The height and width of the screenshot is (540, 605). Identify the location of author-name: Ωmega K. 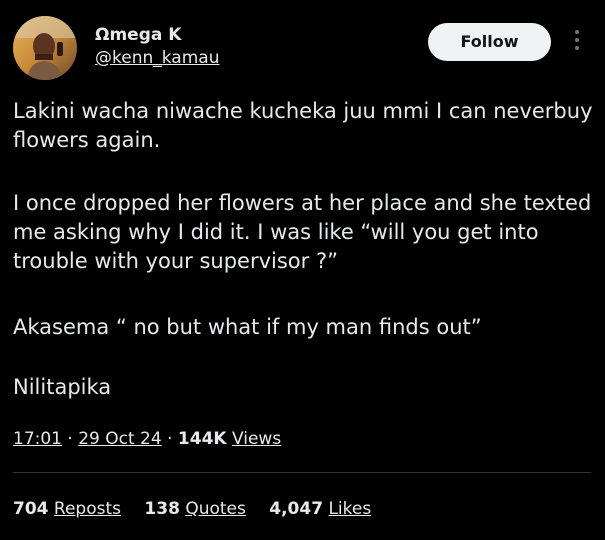
(138, 35).